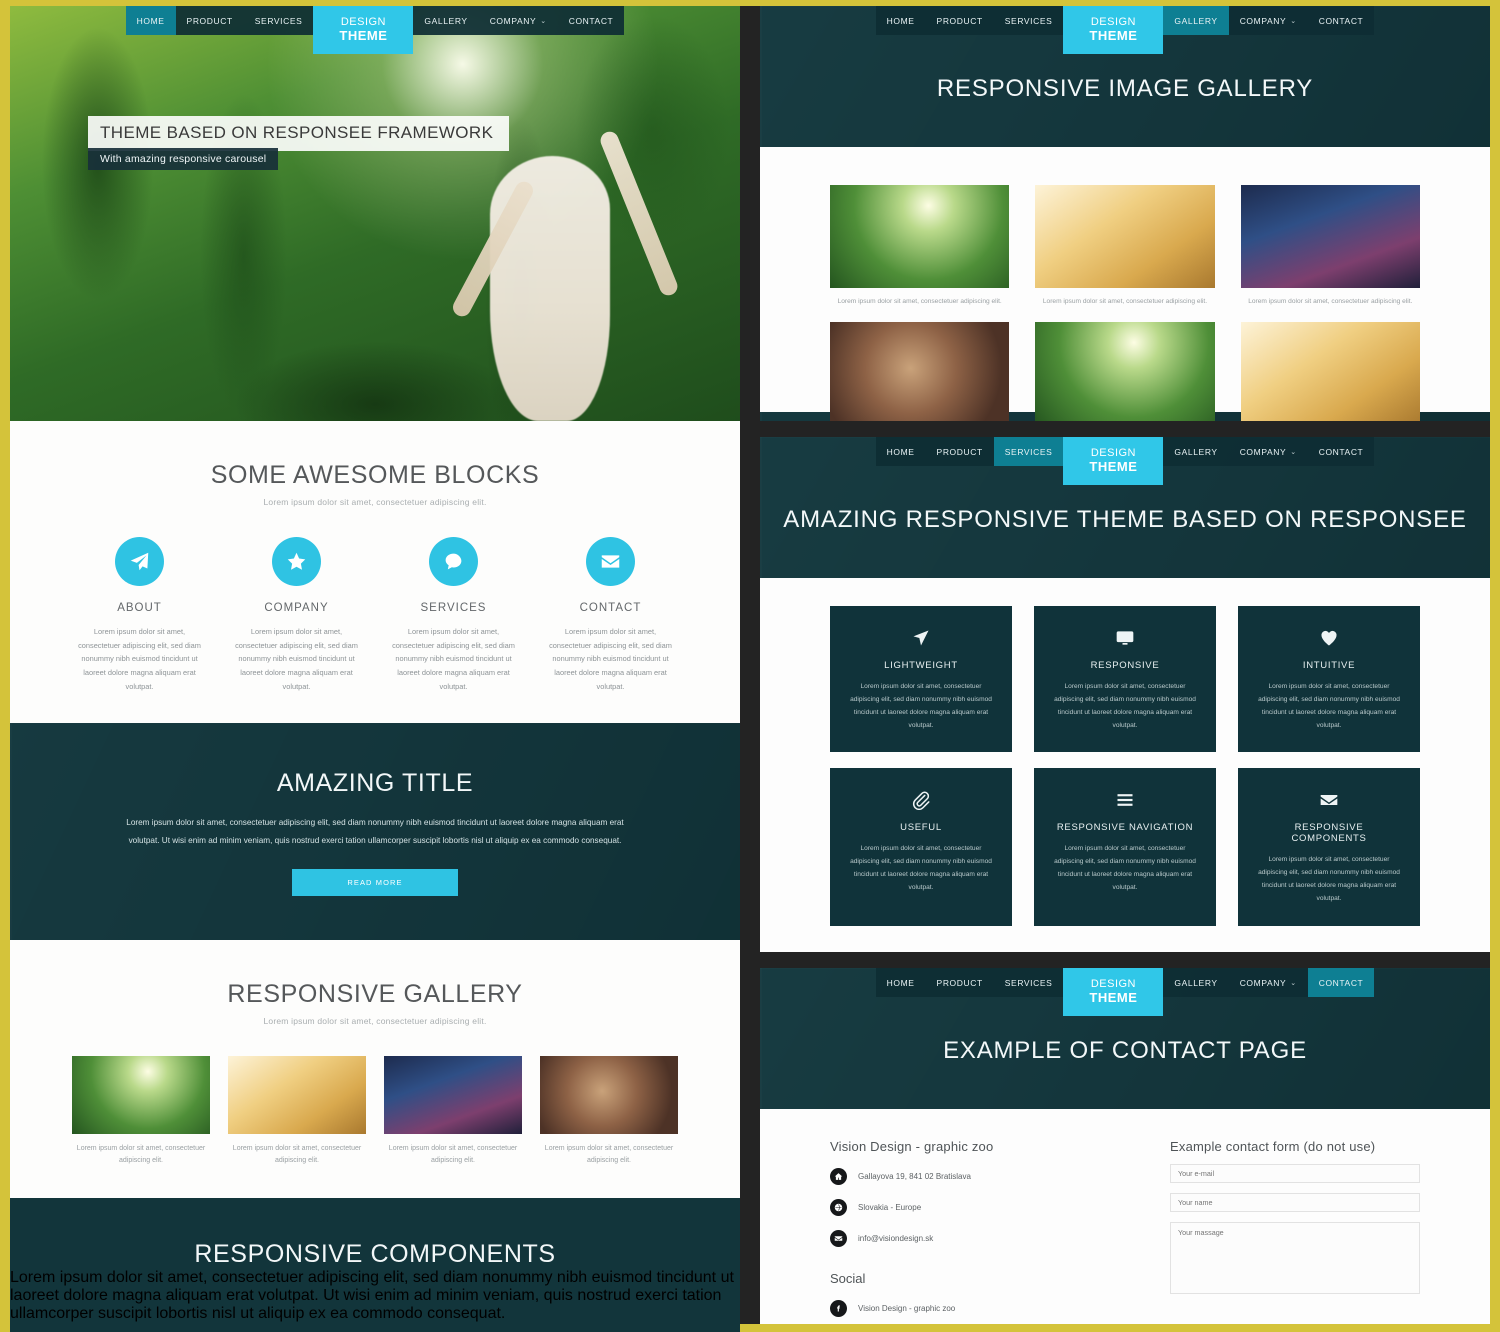 The image size is (1500, 1332). What do you see at coordinates (639, 213) in the screenshot?
I see `hero-arm-right` at bounding box center [639, 213].